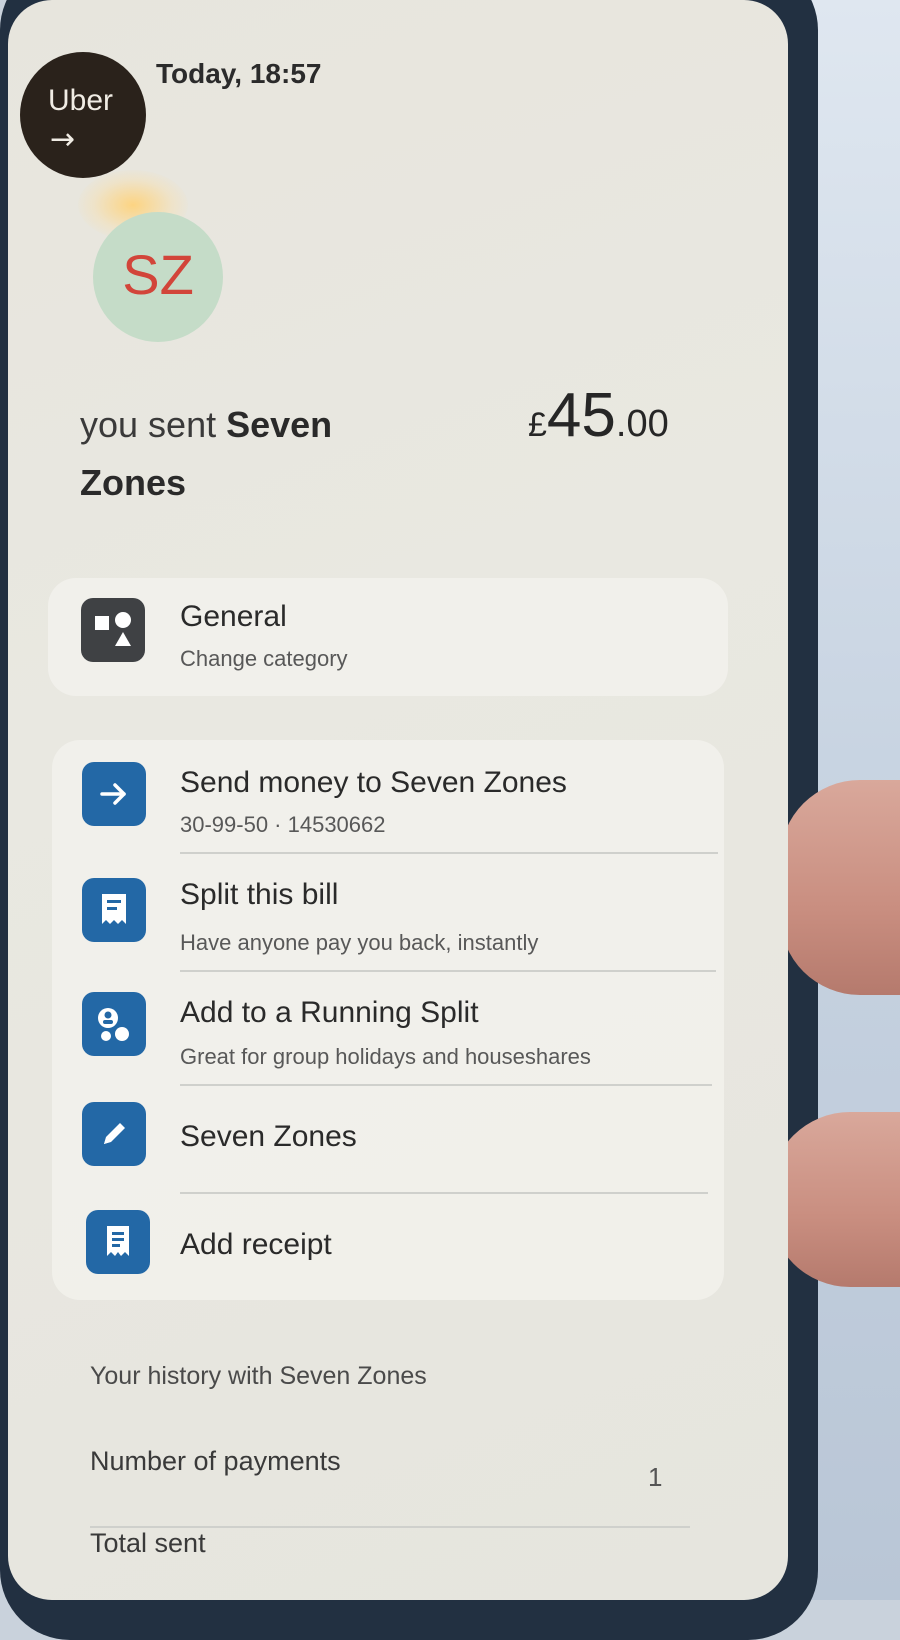 The image size is (900, 1640). Describe the element at coordinates (148, 424) in the screenshot. I see `sent-prefix: you sent` at that location.